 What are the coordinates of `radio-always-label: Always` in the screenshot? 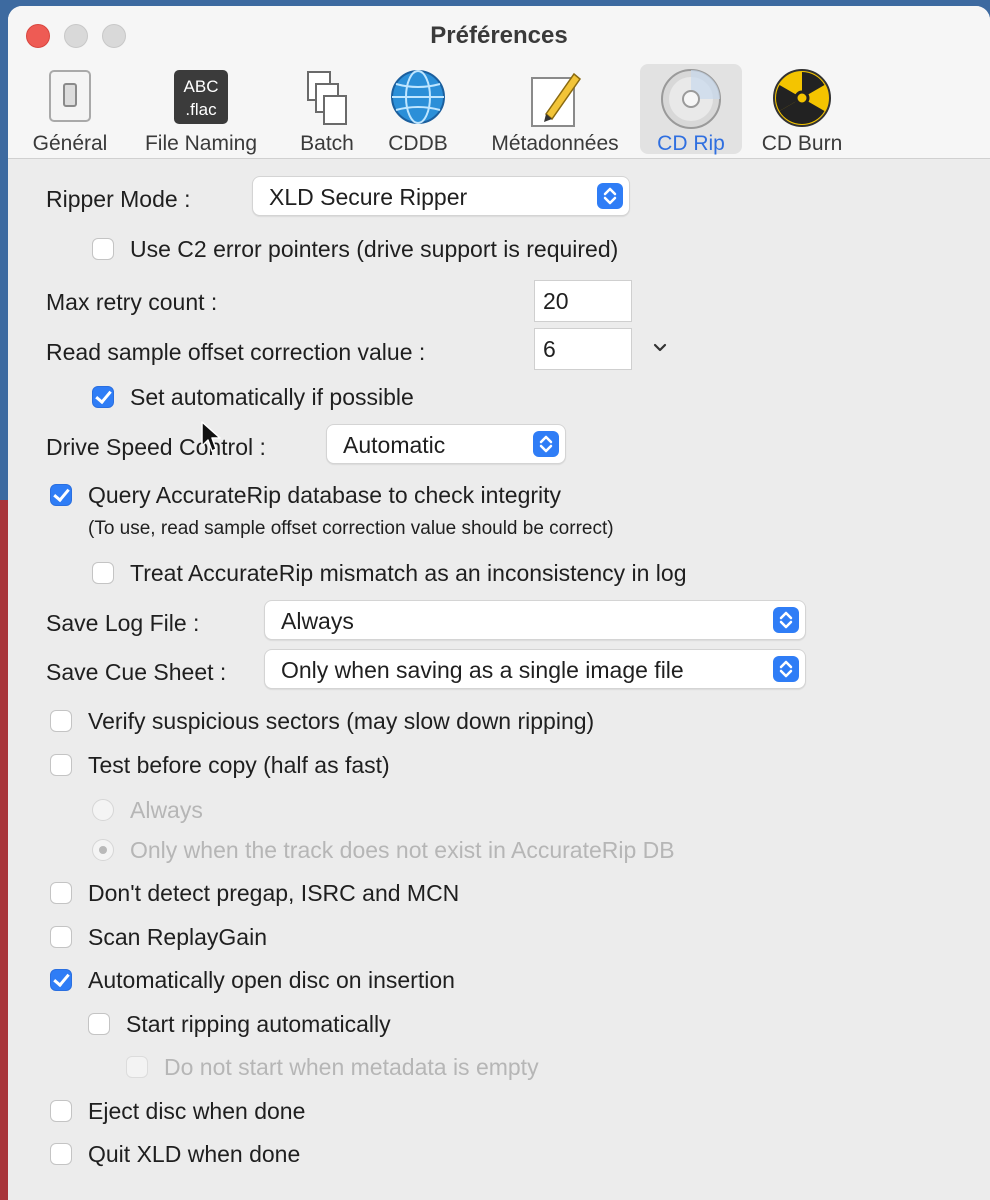 It's located at (166, 810).